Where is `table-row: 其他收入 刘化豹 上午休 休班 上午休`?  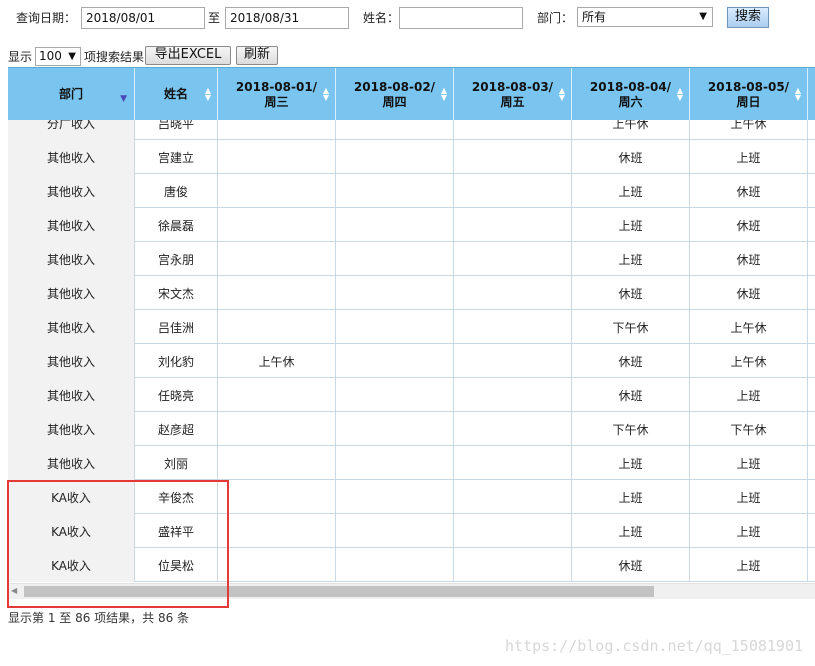
table-row: 其他收入 刘化豹 上午休 休班 上午休 is located at coordinates (411, 361).